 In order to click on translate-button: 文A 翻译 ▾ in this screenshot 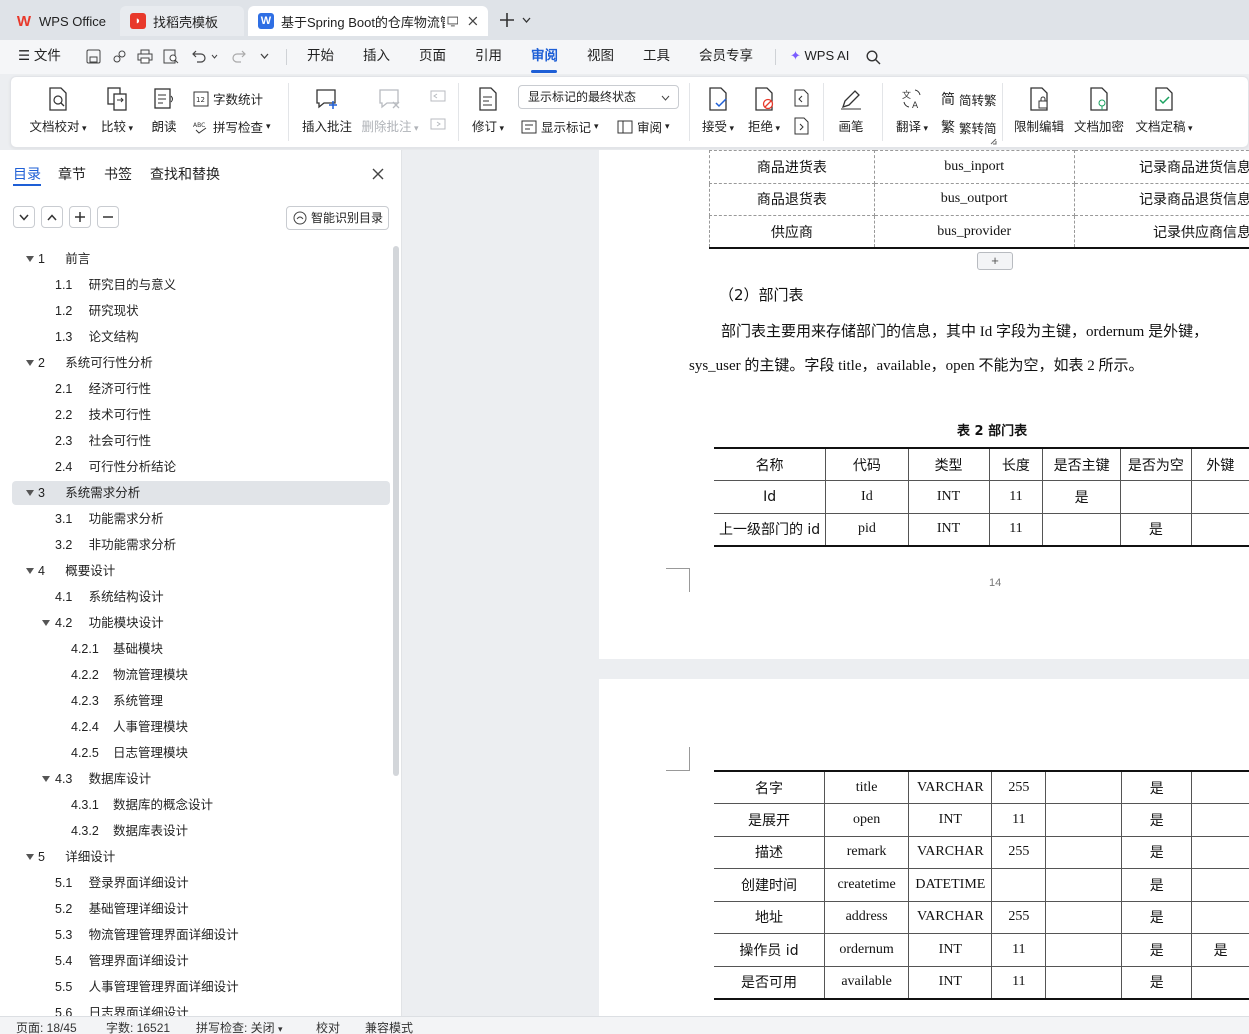, I will do `click(912, 111)`.